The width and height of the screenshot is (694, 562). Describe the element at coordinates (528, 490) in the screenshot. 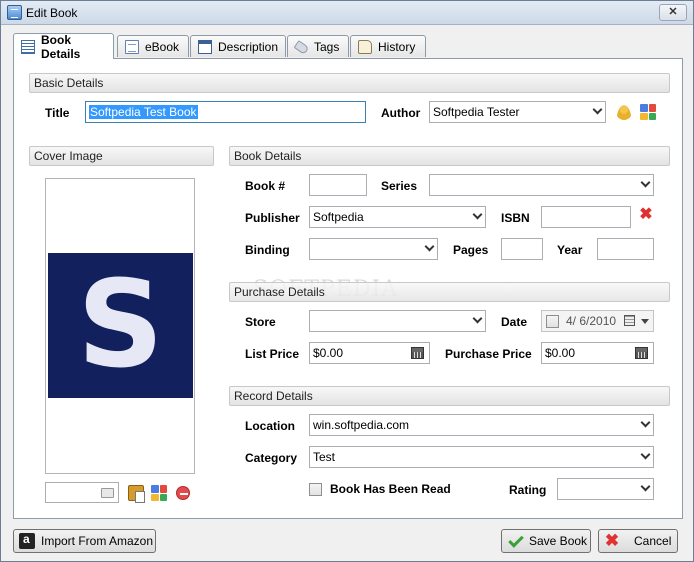

I see `rating-label: Rating` at that location.